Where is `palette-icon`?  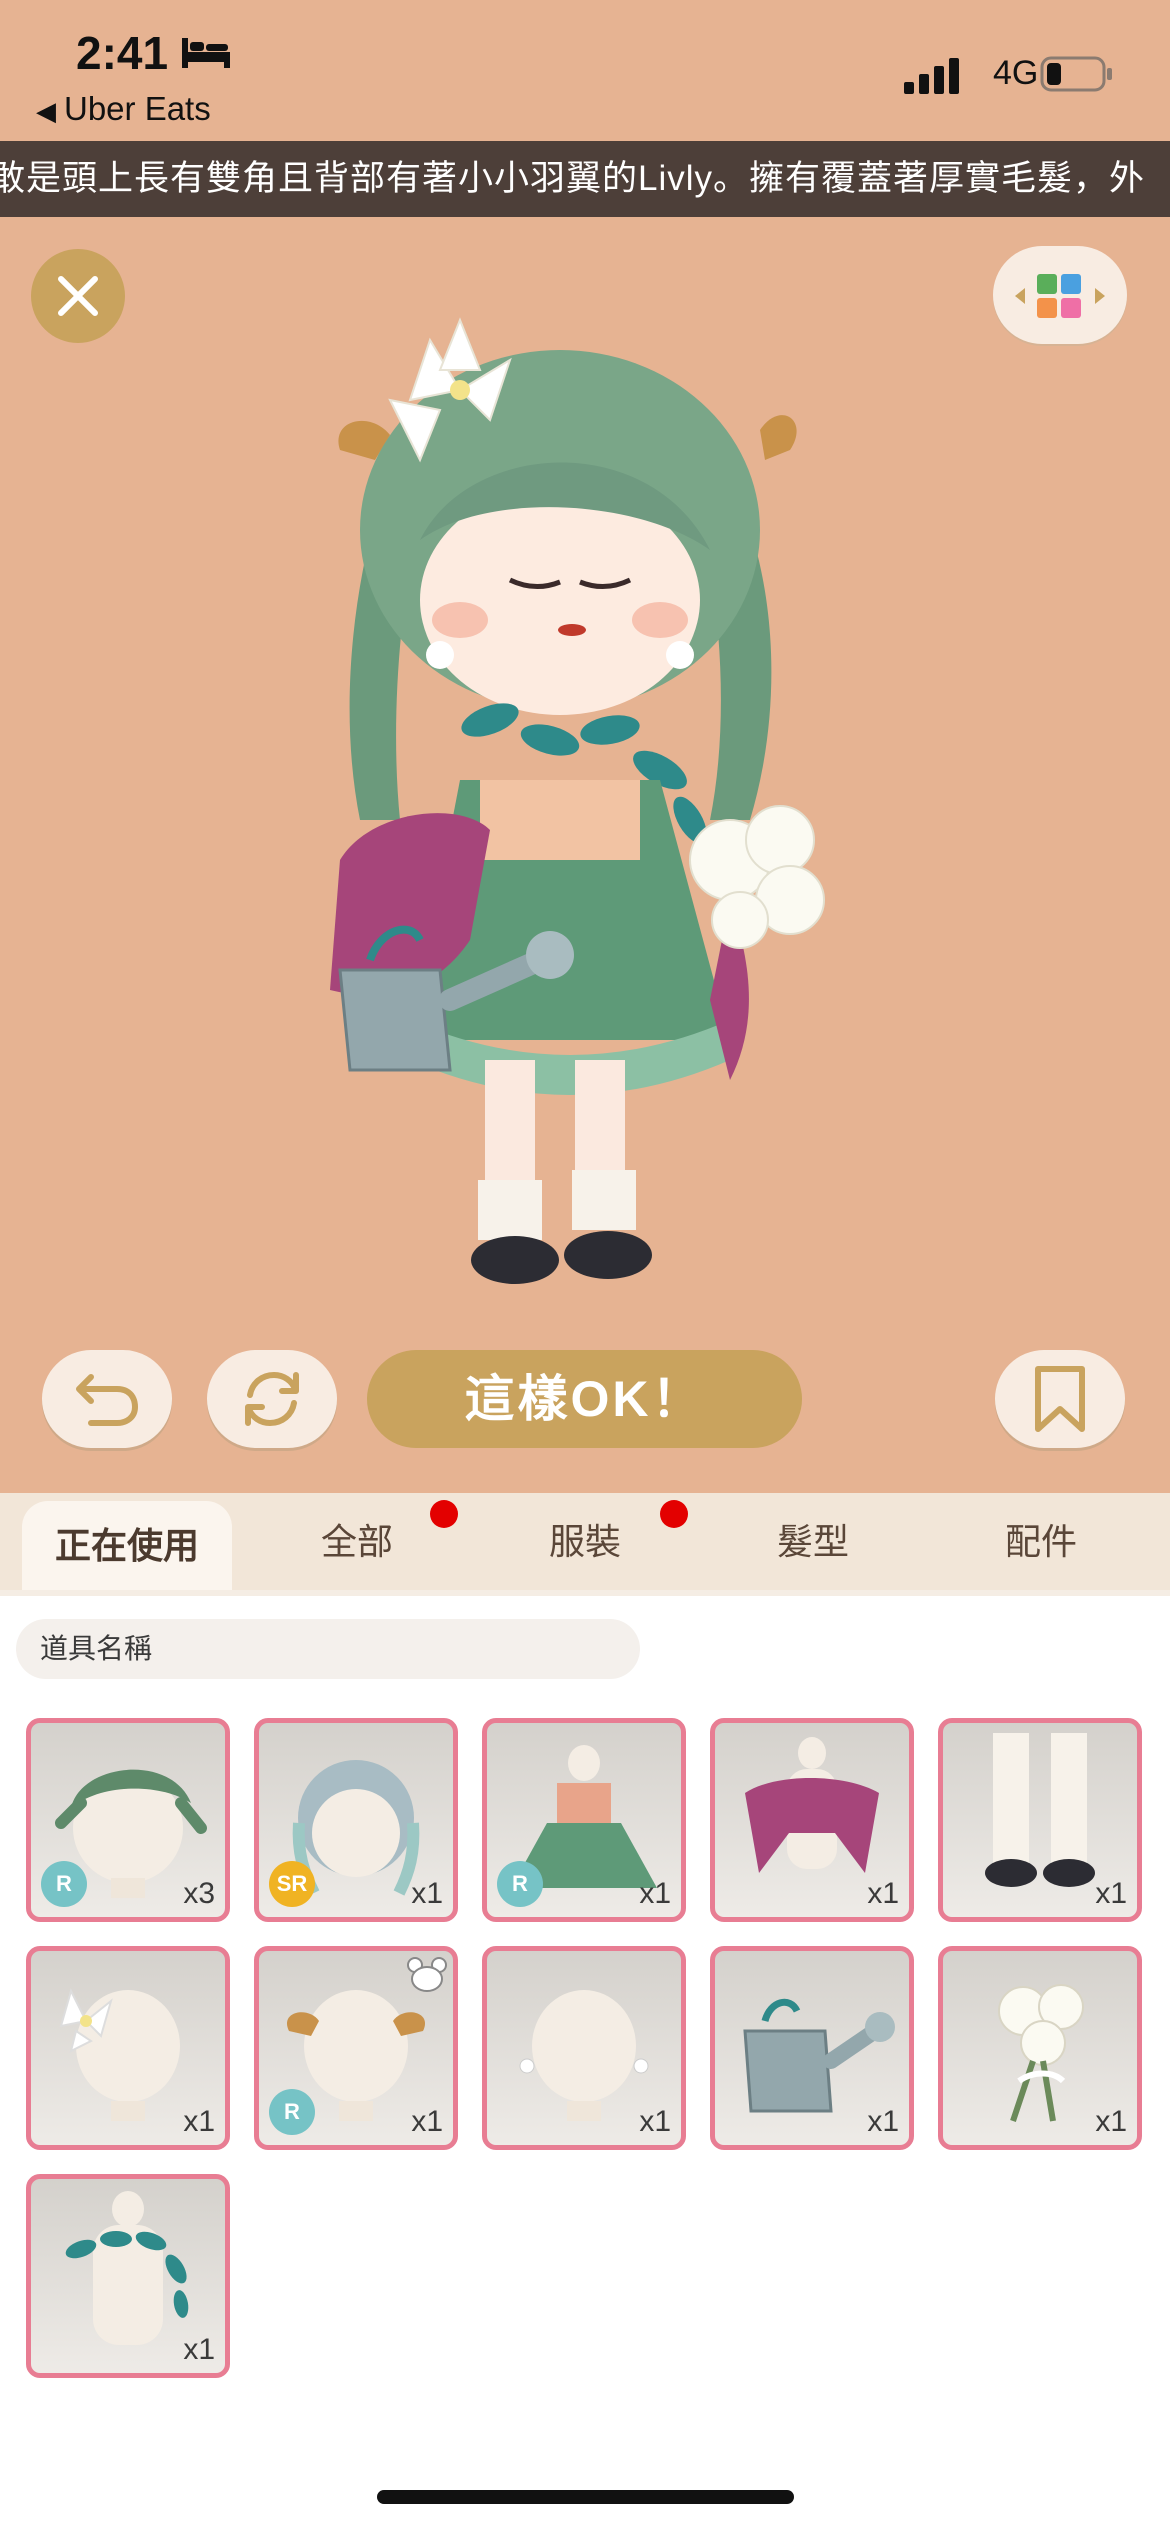
palette-icon is located at coordinates (1060, 296).